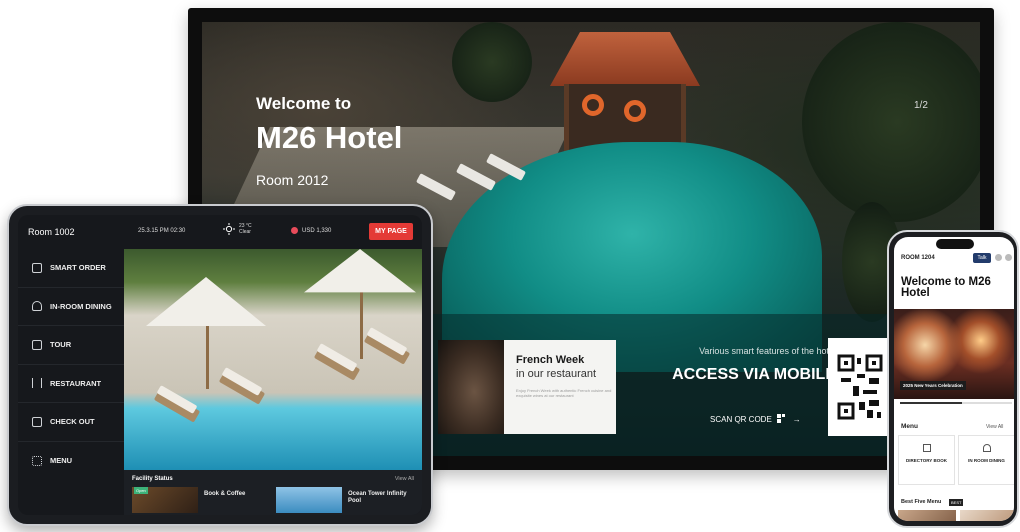 The image size is (1020, 532). I want to click on qr-code-icon, so click(860, 387).